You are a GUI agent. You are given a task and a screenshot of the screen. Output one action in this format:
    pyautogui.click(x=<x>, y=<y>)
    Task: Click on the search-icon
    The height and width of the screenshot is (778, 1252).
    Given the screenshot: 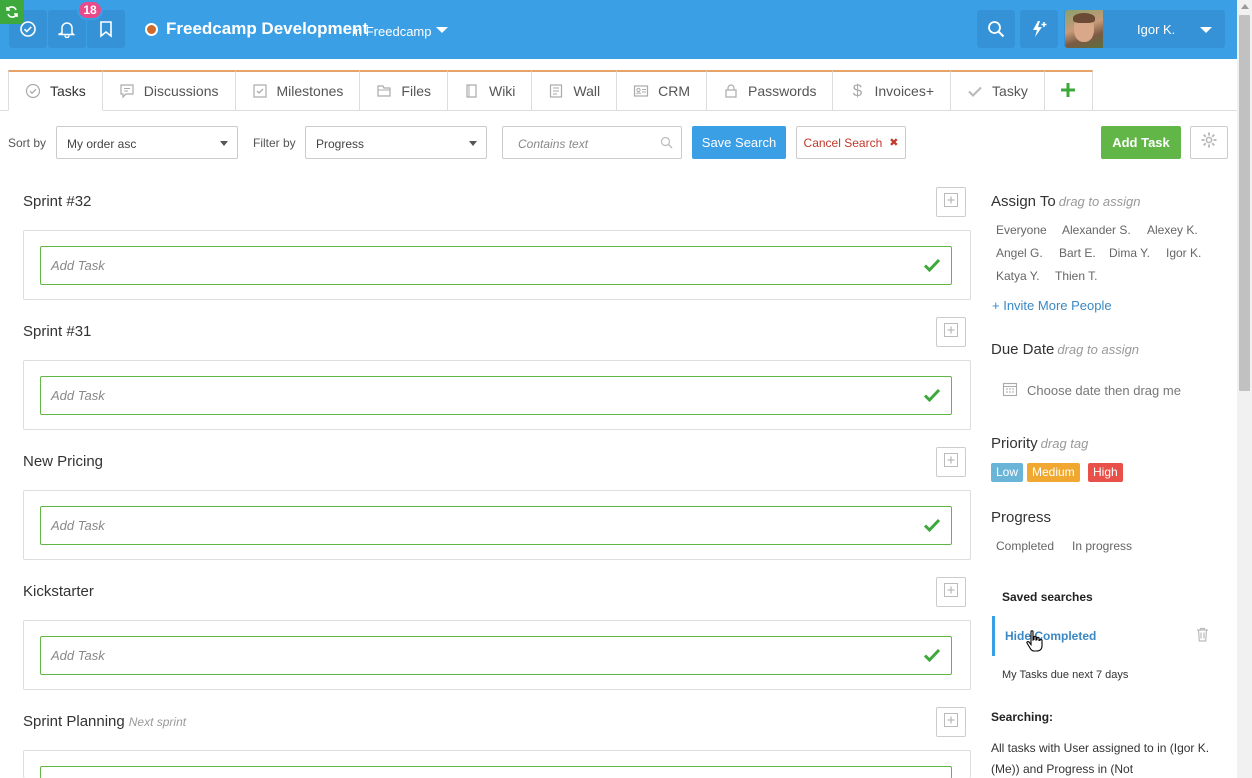 What is the action you would take?
    pyautogui.click(x=666, y=145)
    